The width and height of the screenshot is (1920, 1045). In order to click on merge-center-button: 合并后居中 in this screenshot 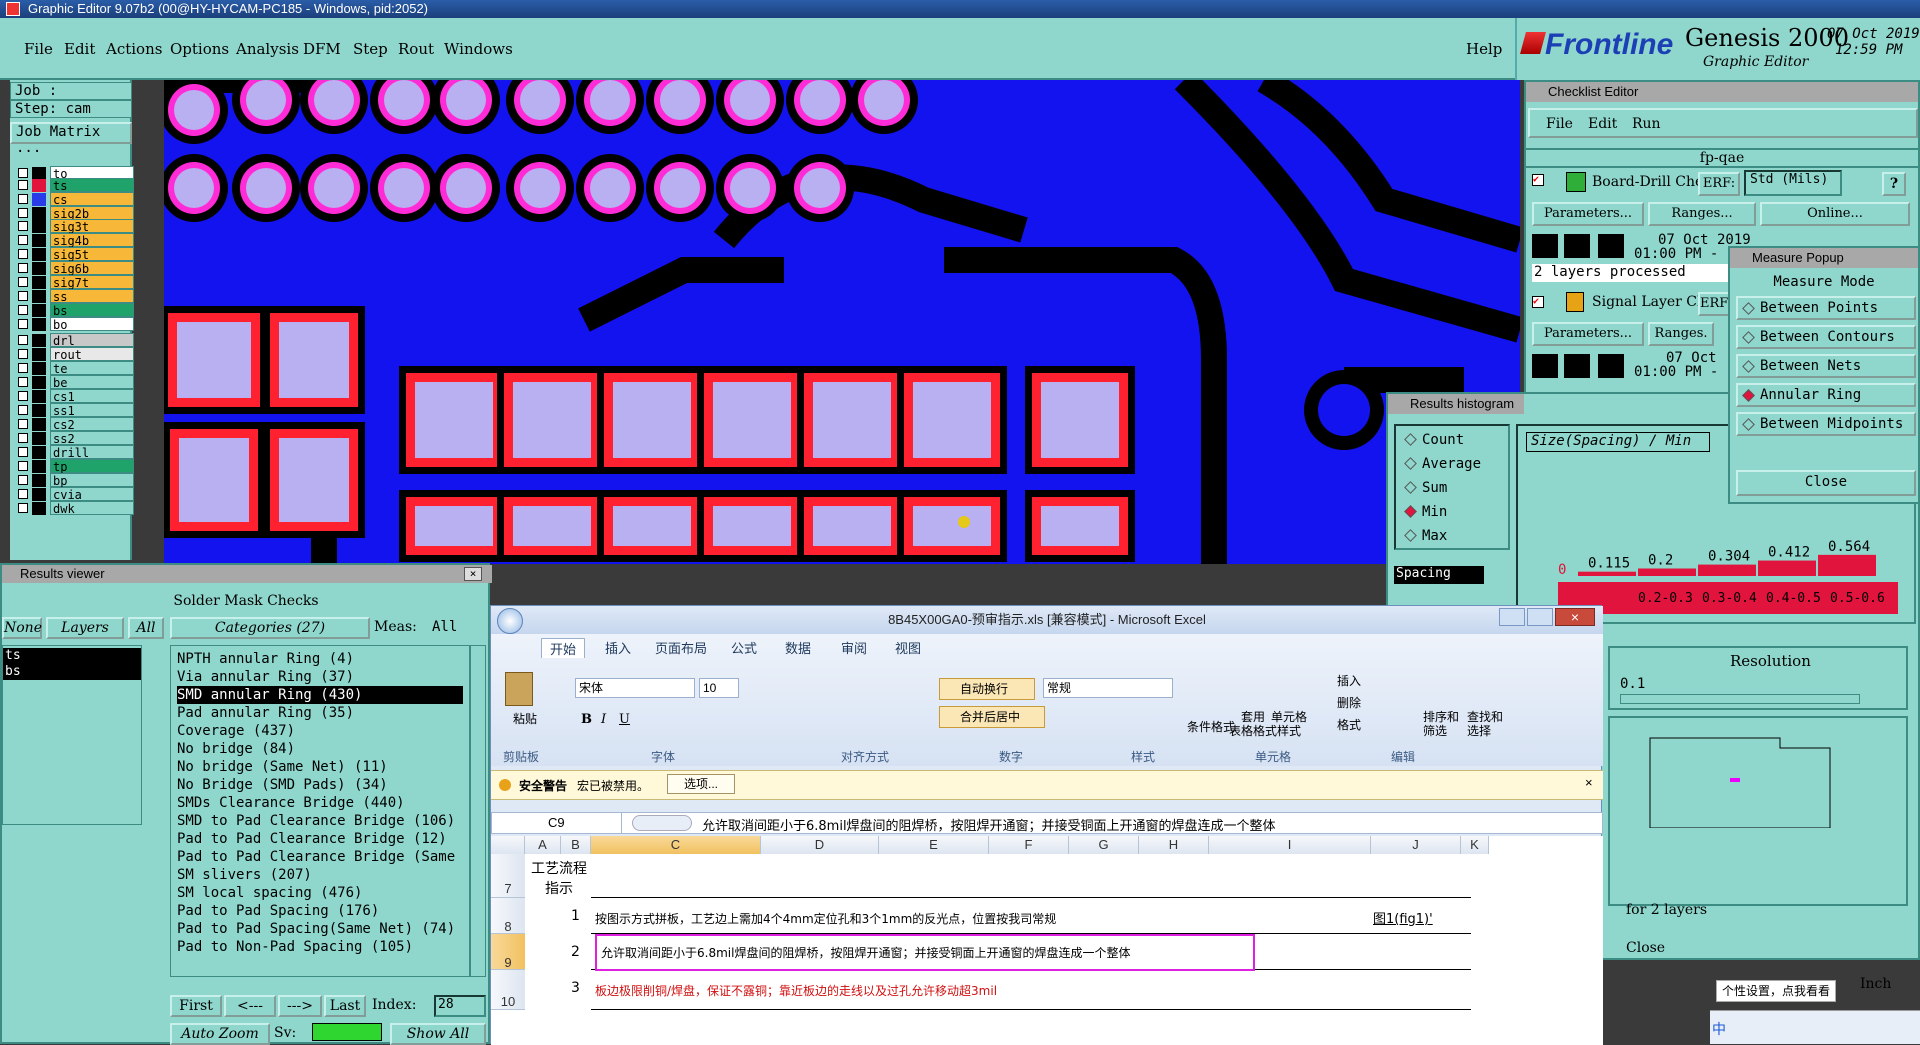, I will do `click(992, 717)`.